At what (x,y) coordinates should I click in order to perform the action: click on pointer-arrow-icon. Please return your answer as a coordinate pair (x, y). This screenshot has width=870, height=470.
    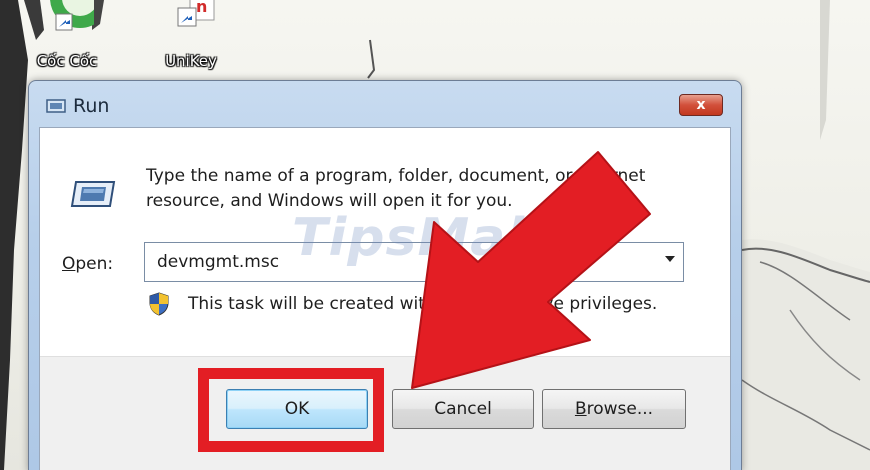
    Looking at the image, I should click on (531, 270).